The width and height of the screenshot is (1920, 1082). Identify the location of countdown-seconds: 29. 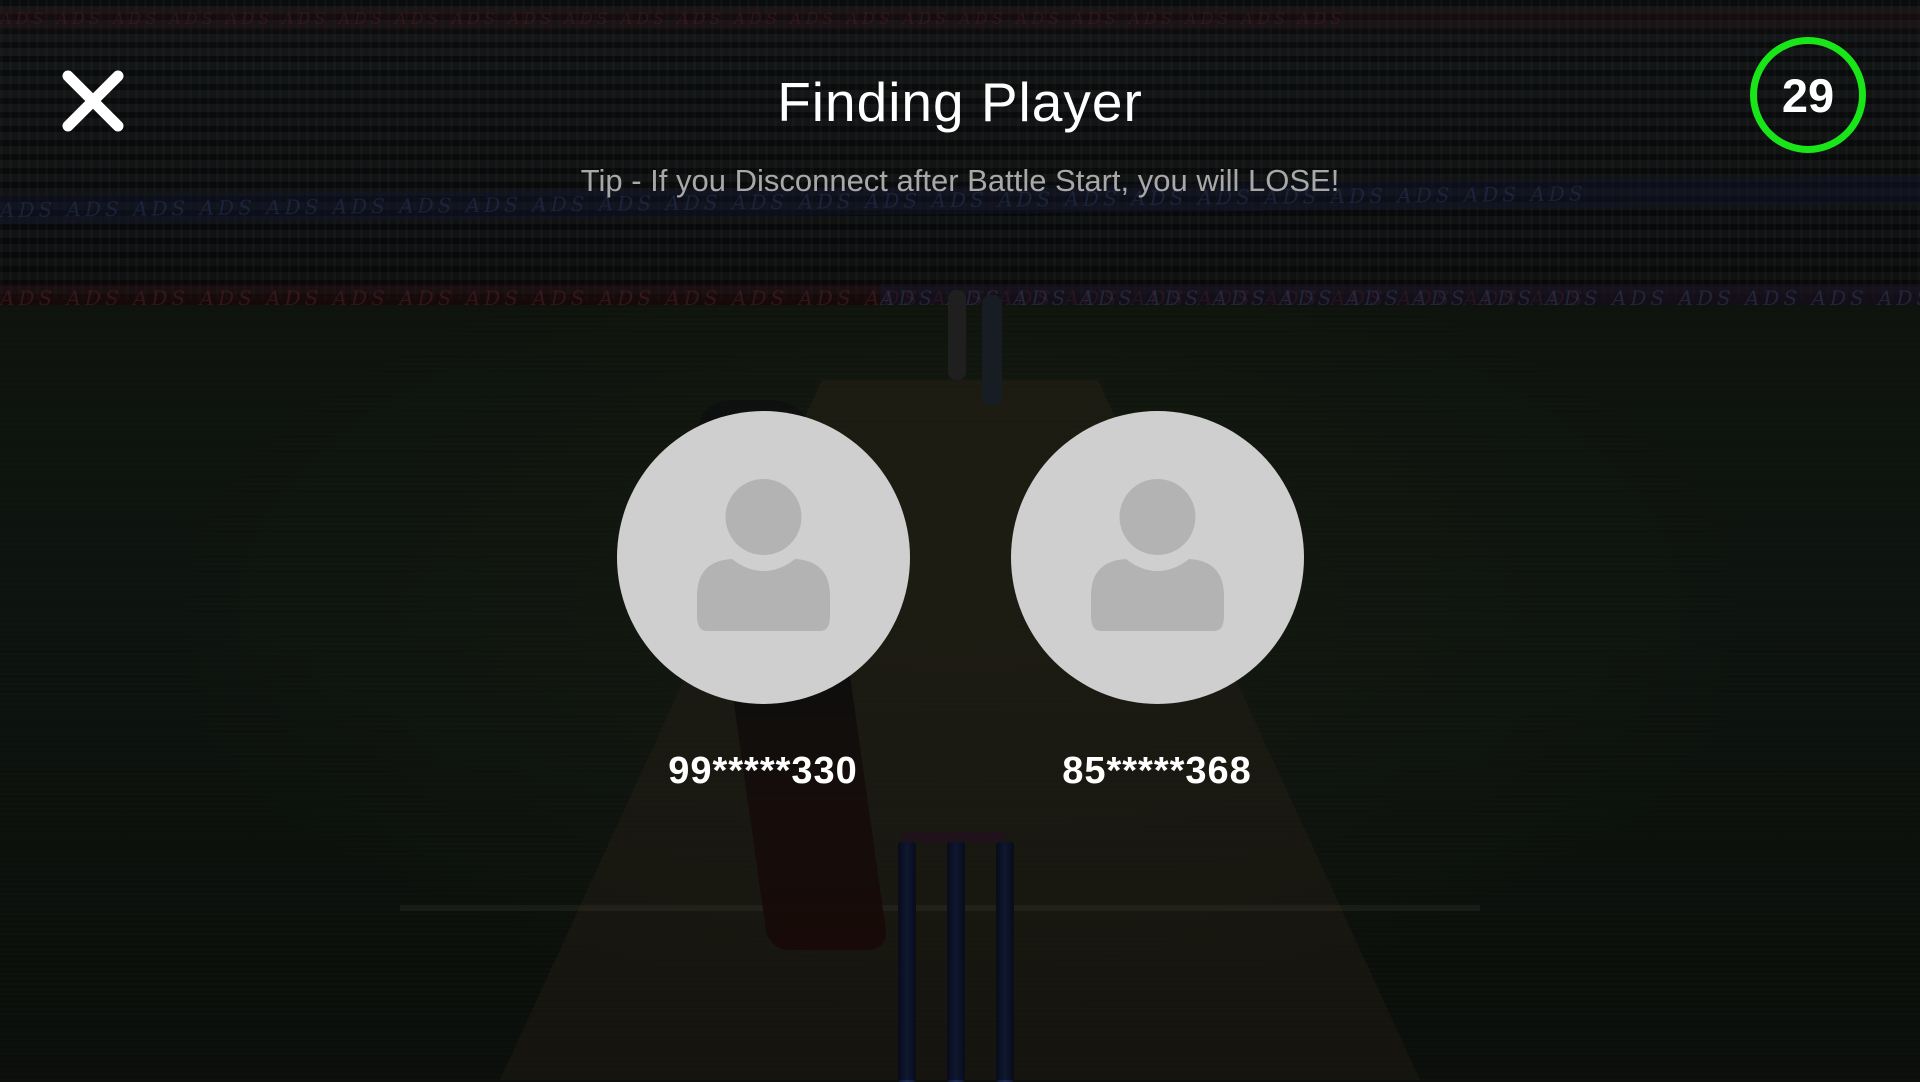
(1808, 95).